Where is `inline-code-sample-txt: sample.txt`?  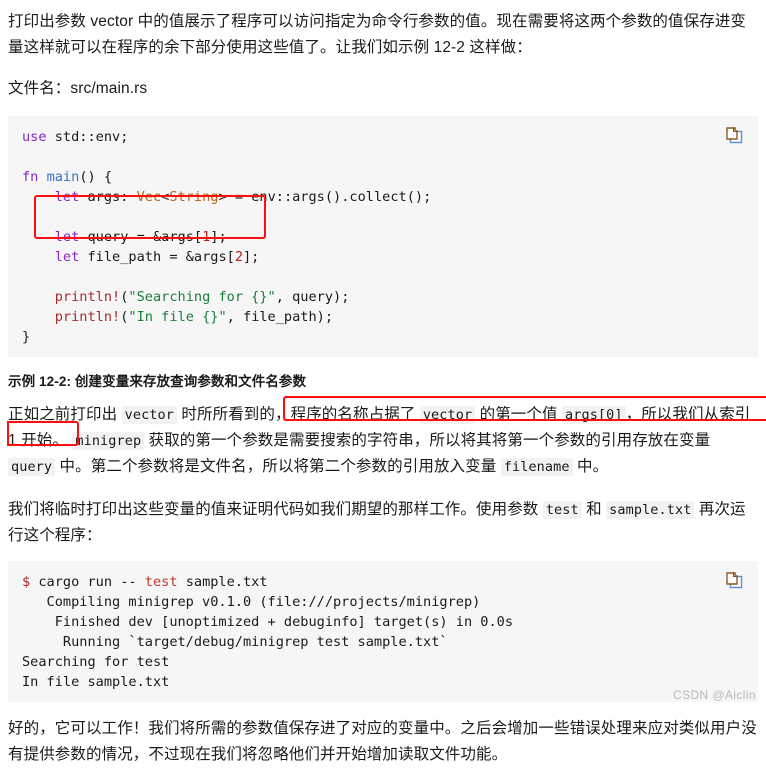 inline-code-sample-txt: sample.txt is located at coordinates (650, 510).